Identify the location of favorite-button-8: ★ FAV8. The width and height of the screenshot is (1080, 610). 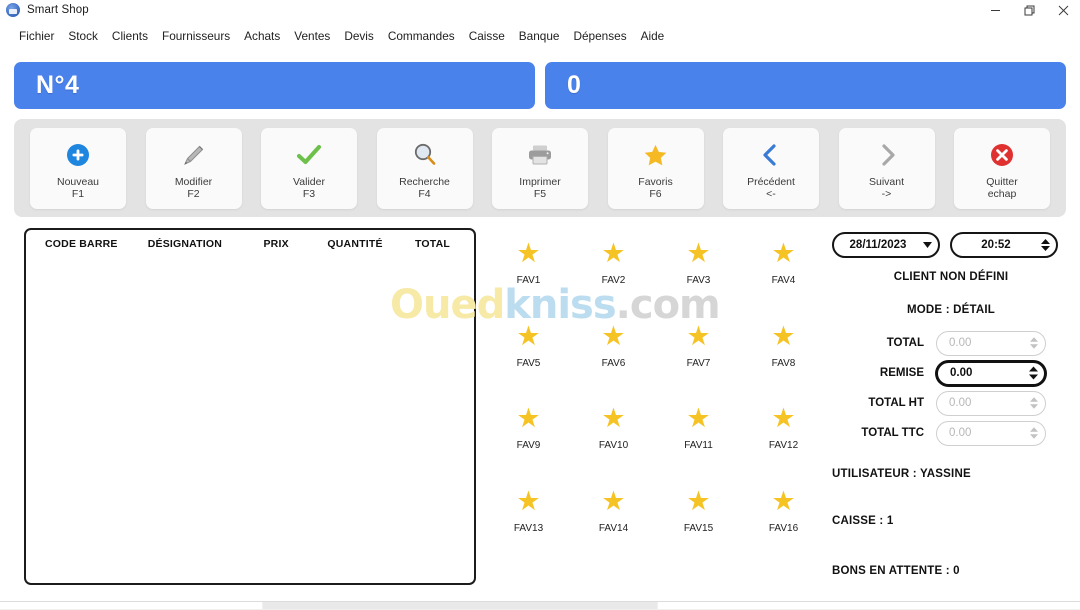
(783, 362).